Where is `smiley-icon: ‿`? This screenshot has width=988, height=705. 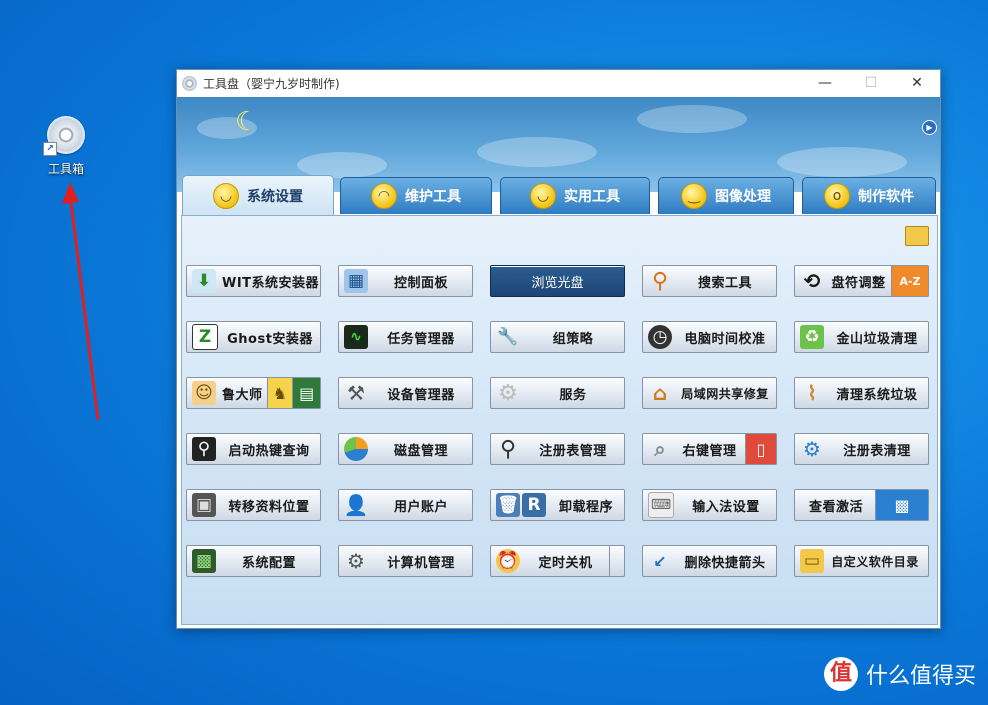
smiley-icon: ‿ is located at coordinates (694, 196).